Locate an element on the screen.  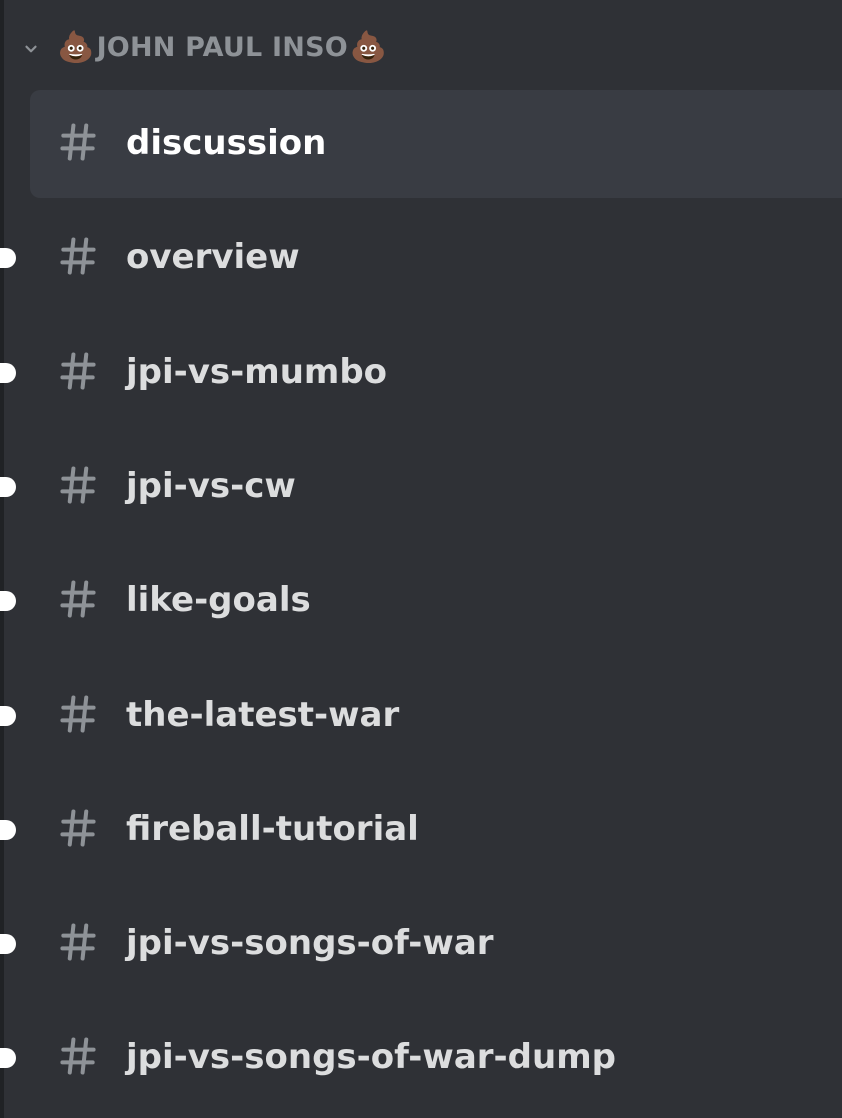
channel-item: overview is located at coordinates (421, 258).